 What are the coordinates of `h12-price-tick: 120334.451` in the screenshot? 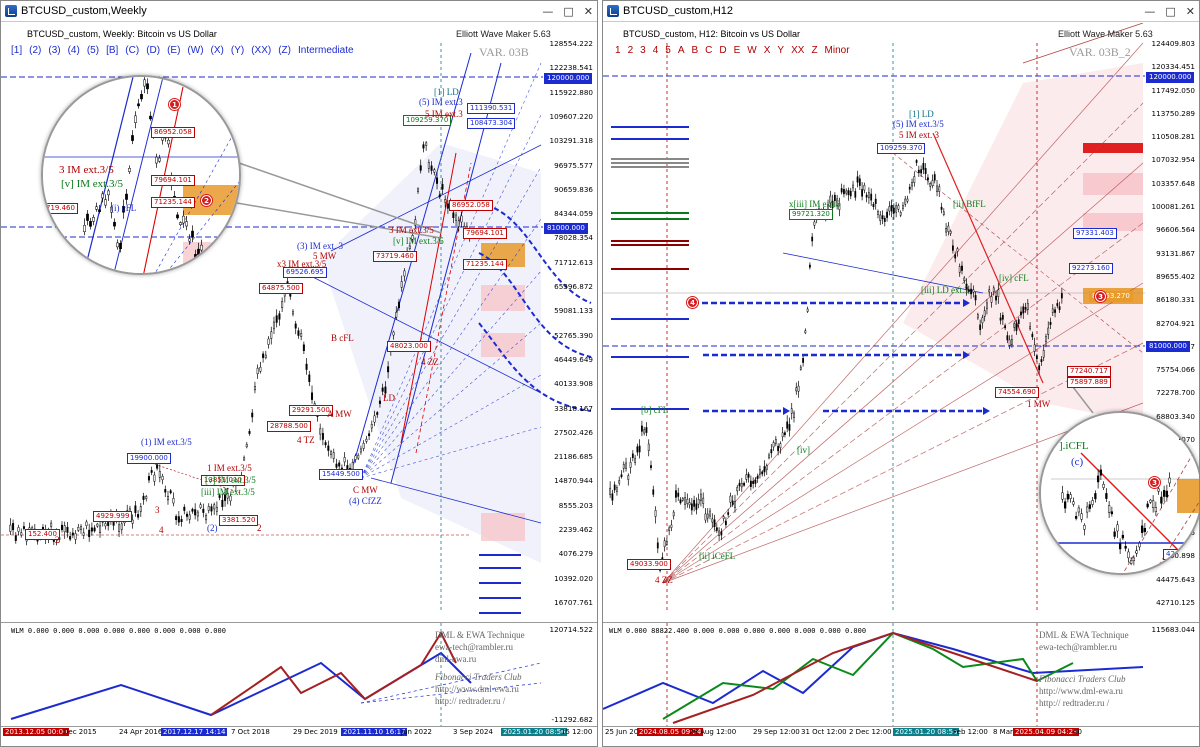 It's located at (1173, 67).